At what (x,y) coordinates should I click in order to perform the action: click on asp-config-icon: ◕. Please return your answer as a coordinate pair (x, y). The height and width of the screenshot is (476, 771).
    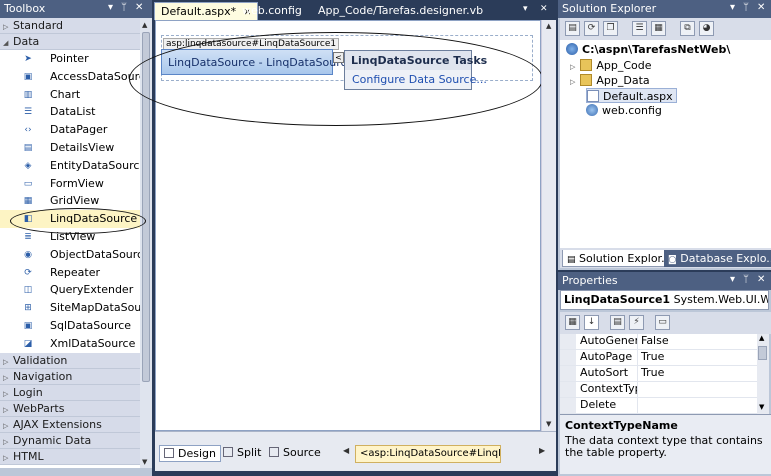
    Looking at the image, I should click on (706, 28).